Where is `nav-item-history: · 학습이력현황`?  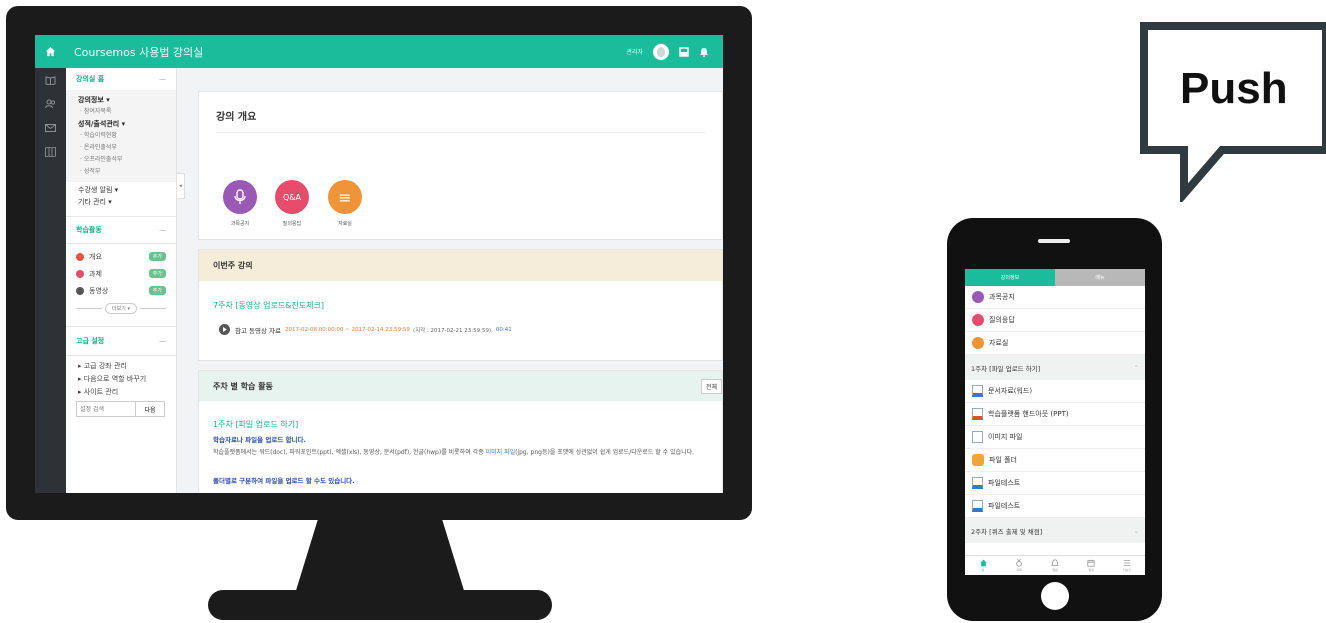
nav-item-history: · 학습이력현황 is located at coordinates (121, 136).